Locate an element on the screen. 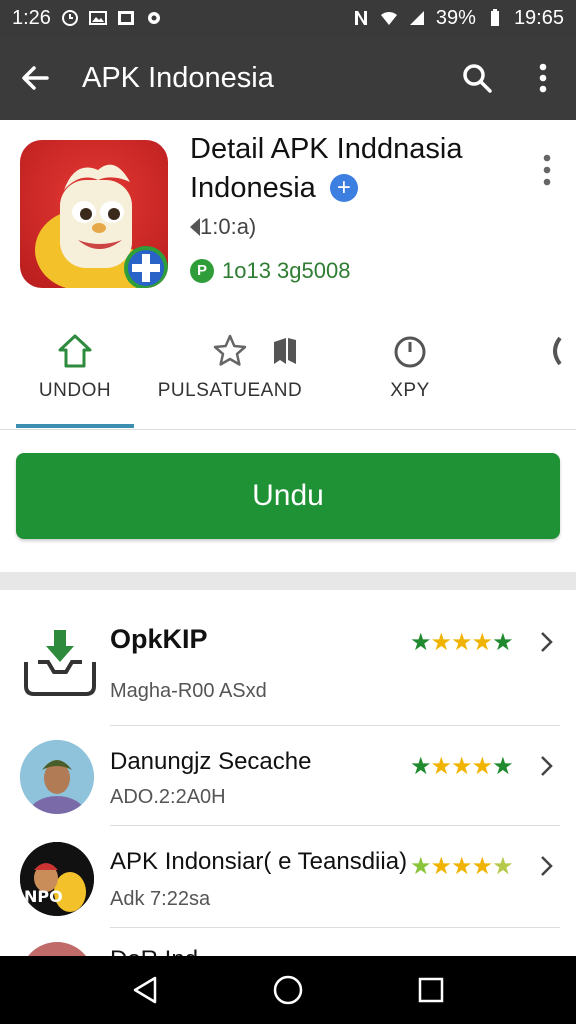 This screenshot has height=1024, width=576. nav-home-button is located at coordinates (288, 990).